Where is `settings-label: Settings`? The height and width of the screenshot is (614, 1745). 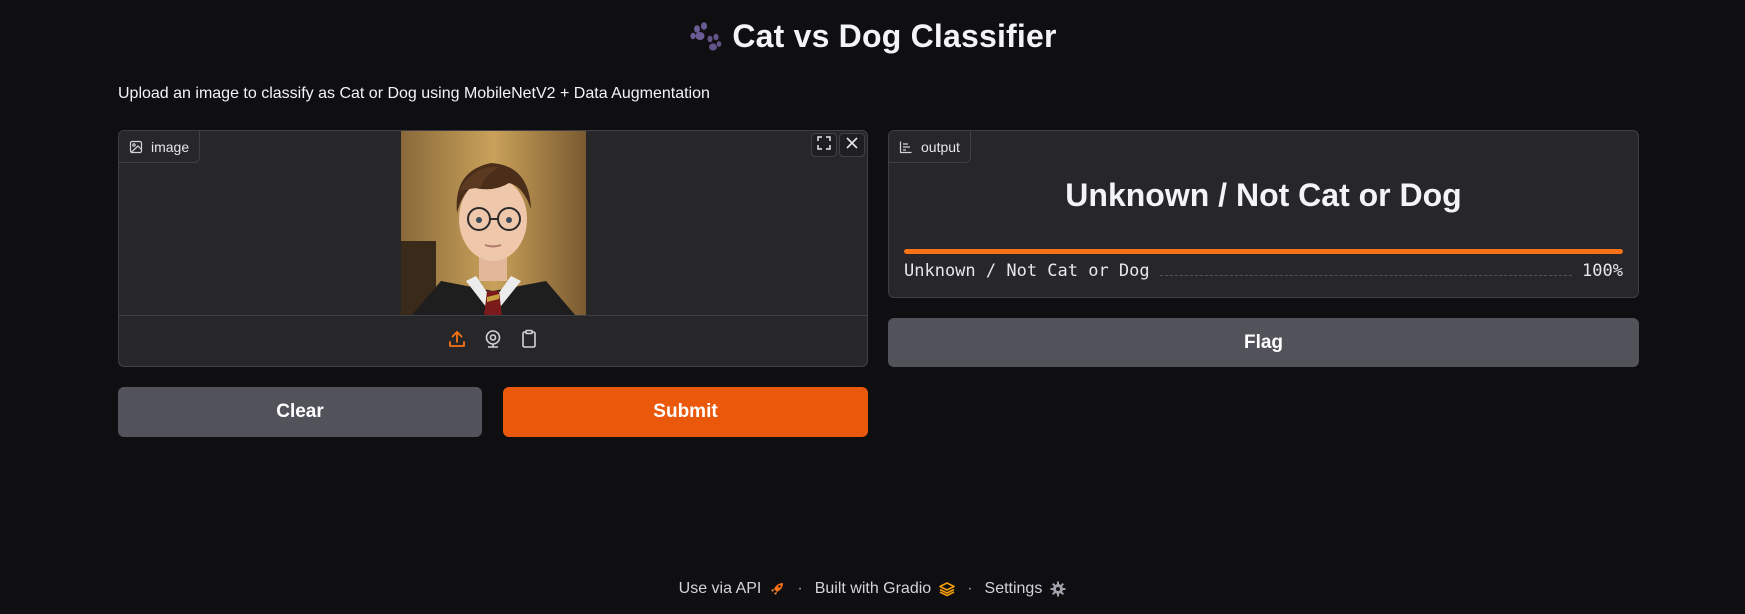 settings-label: Settings is located at coordinates (1013, 588).